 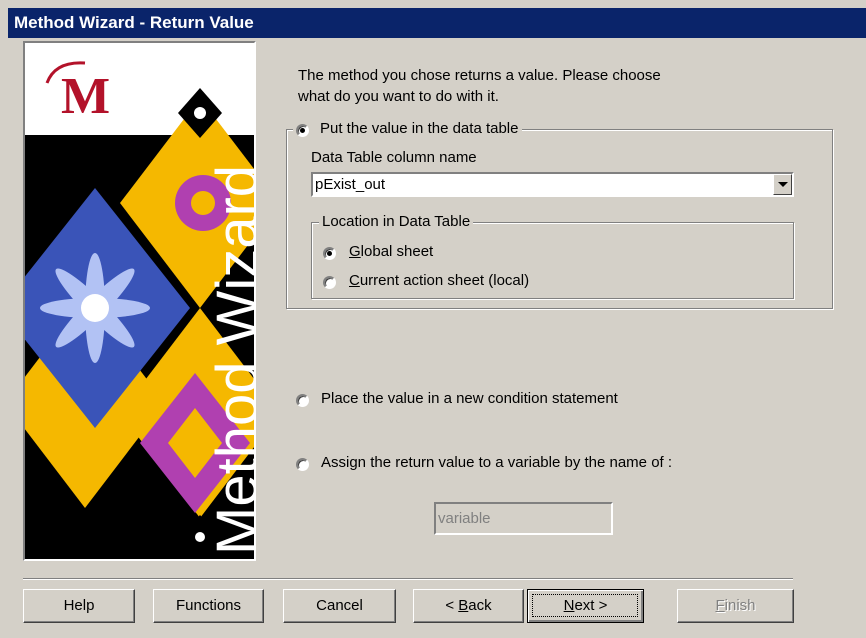 I want to click on help-button: Help, so click(x=79, y=606).